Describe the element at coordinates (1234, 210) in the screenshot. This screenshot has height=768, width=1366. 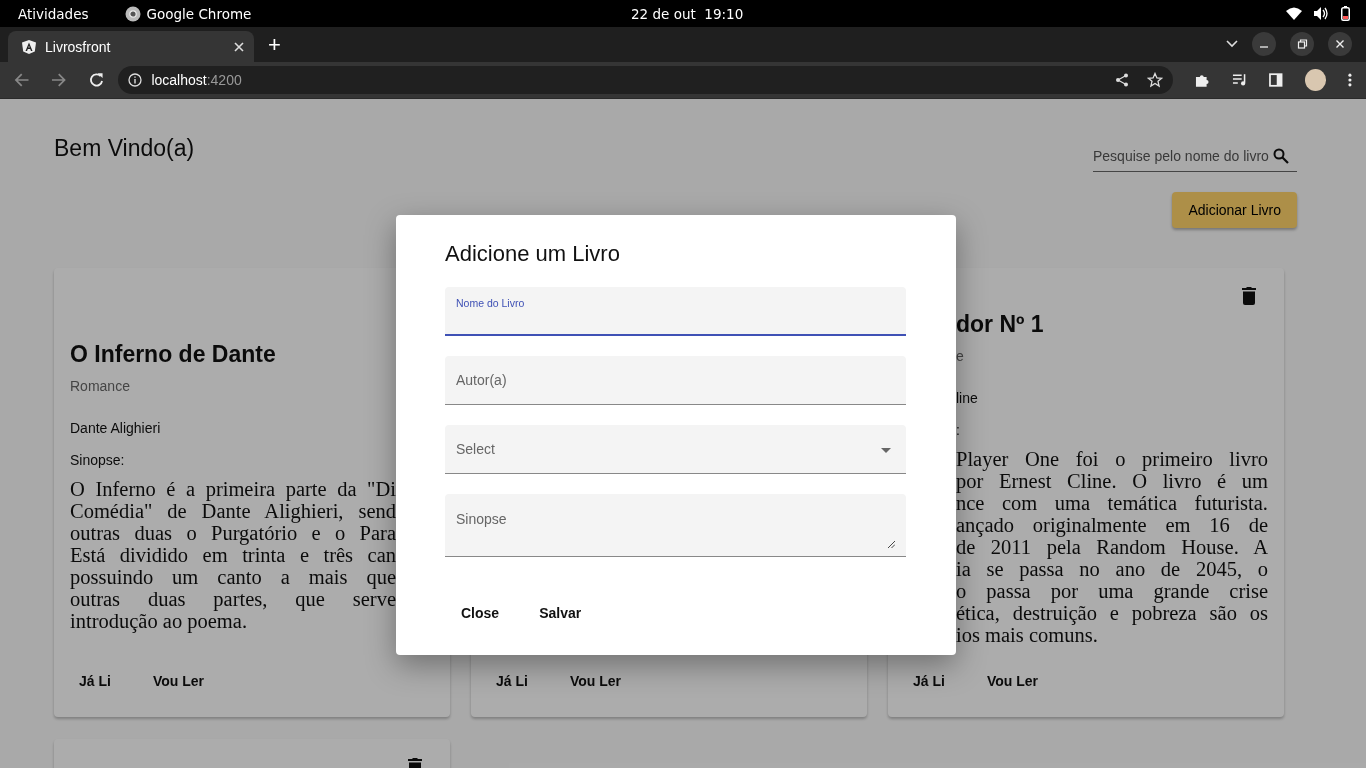
I see `add-book-button: Adicionar Livro` at that location.